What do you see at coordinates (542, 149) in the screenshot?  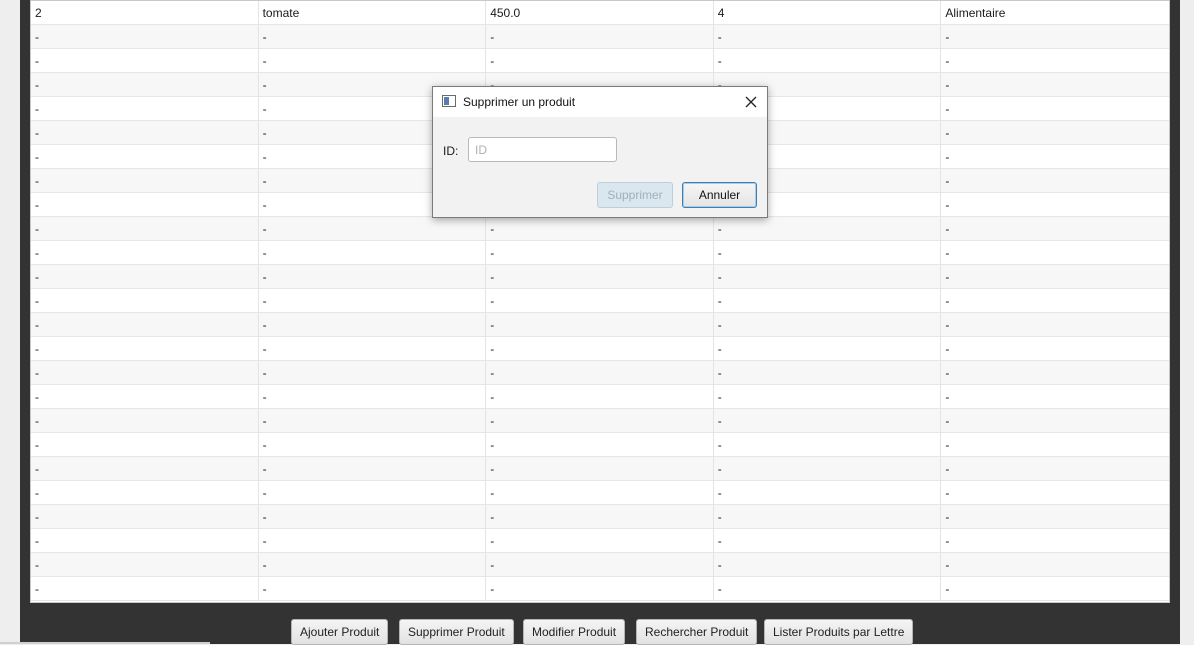 I see `id-field` at bounding box center [542, 149].